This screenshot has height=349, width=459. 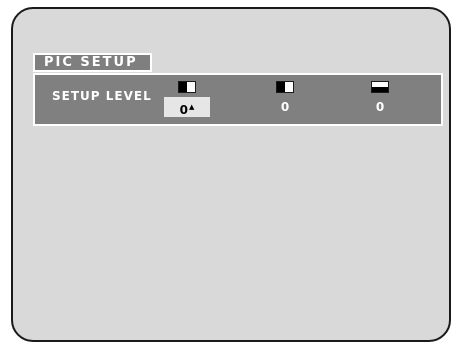 What do you see at coordinates (380, 87) in the screenshot?
I see `split-screen-horizontal-icon` at bounding box center [380, 87].